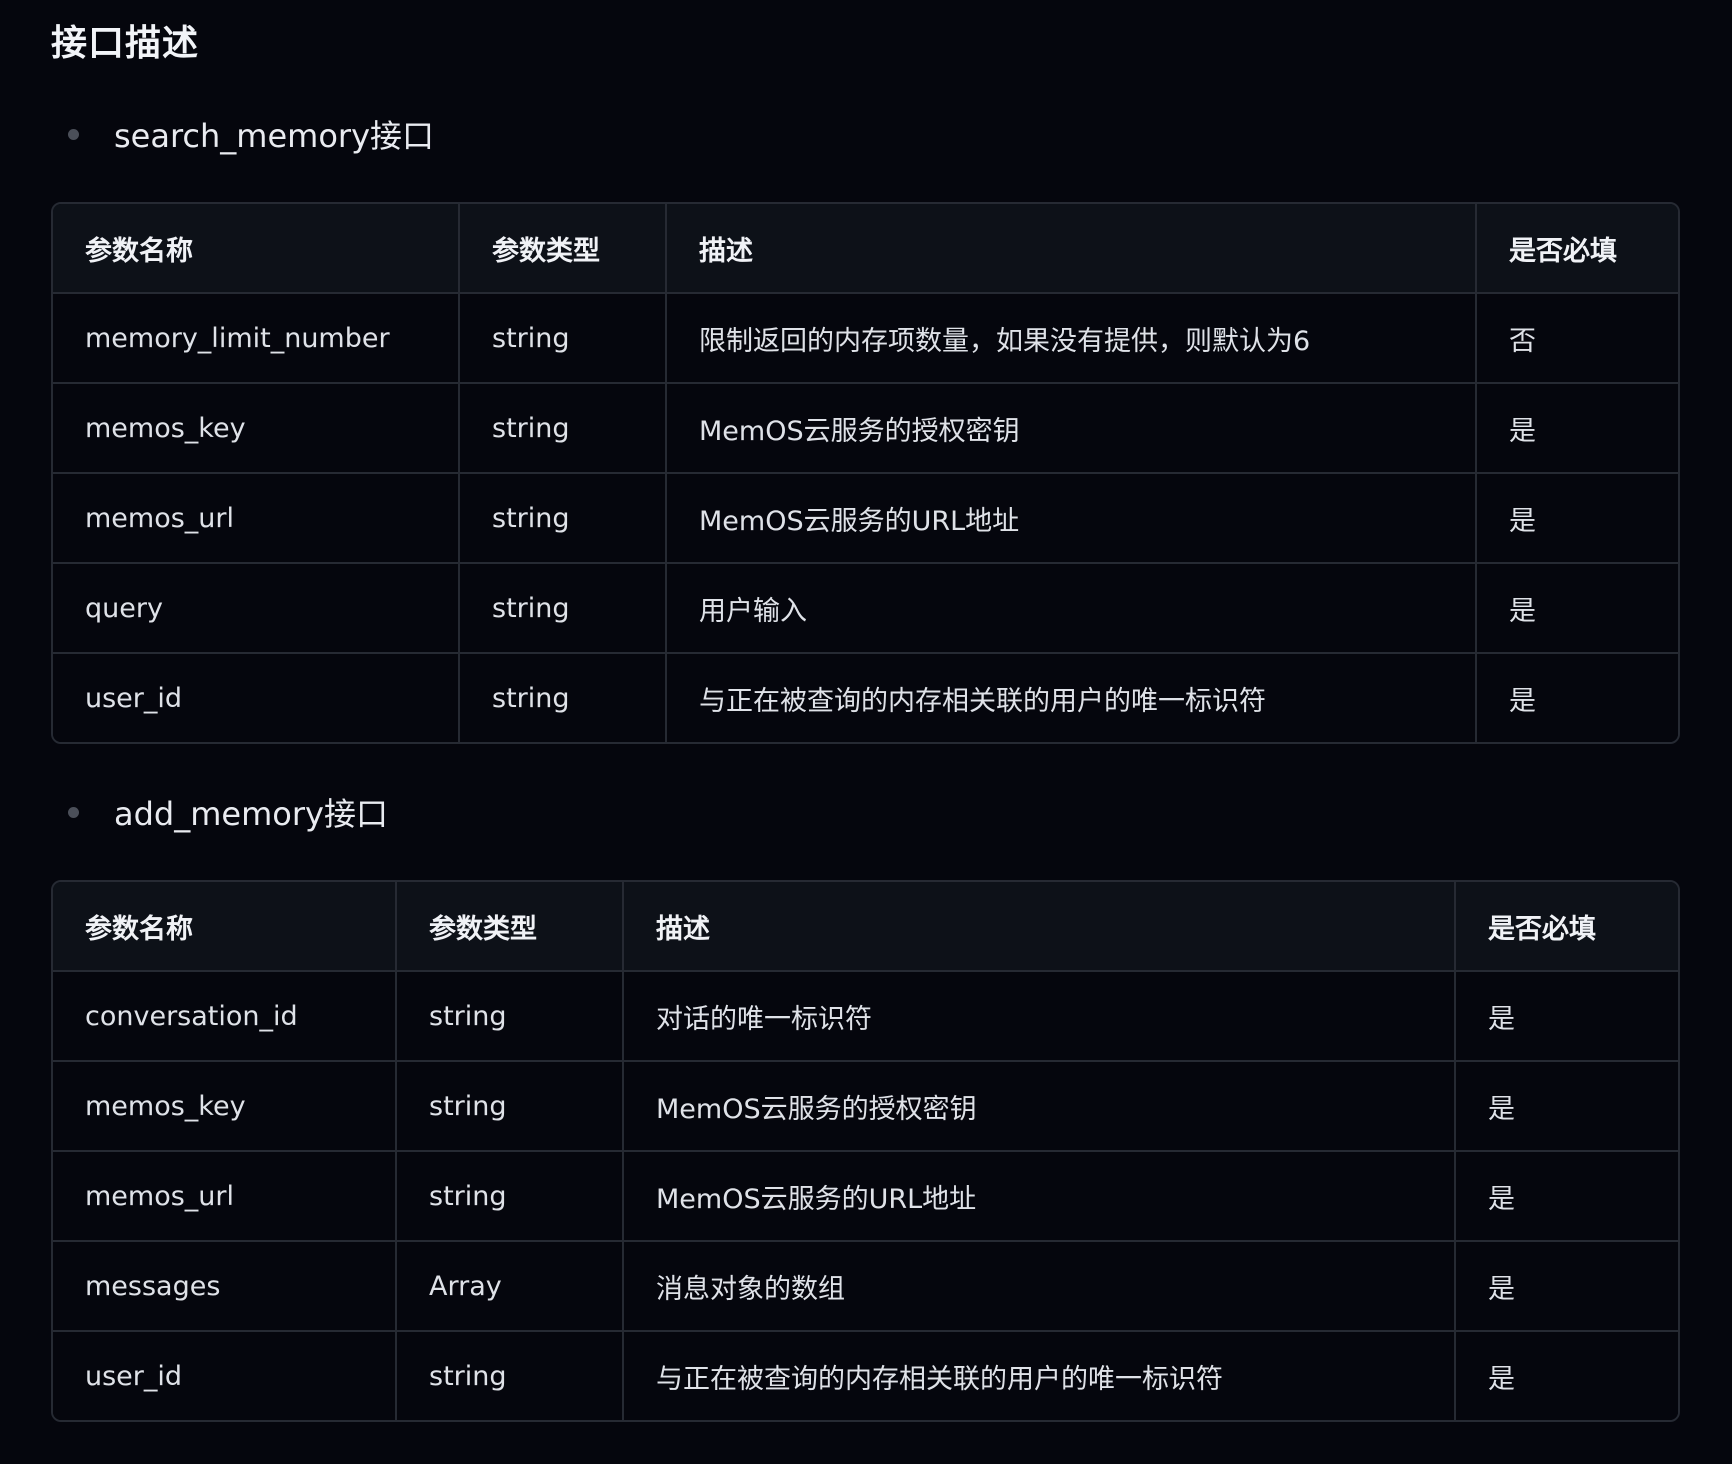 This screenshot has height=1464, width=1732. I want to click on table-row: messages Array 消息对象的数组 是, so click(865, 1286).